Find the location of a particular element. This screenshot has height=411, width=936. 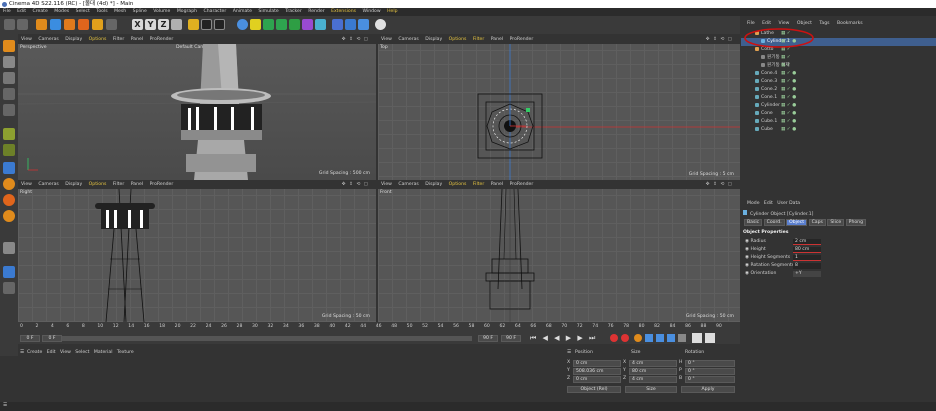

mat-menu-edit: Edit is located at coordinates (51, 352).